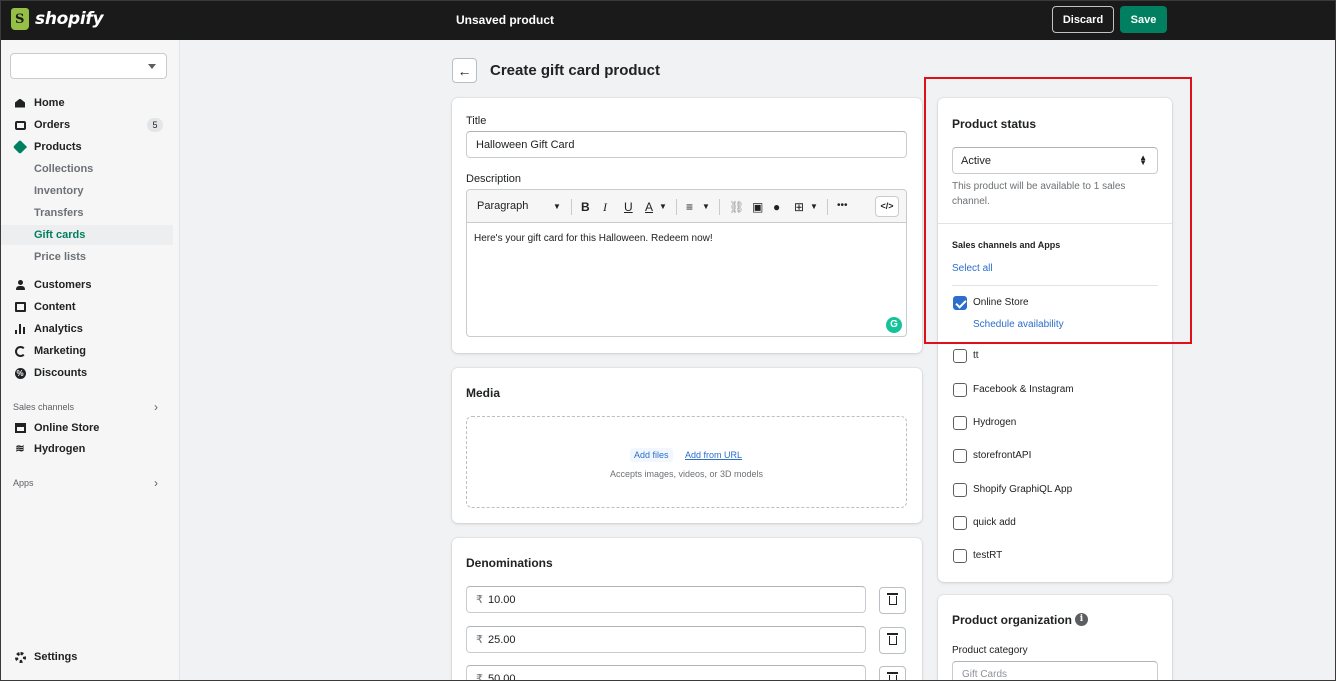 The width and height of the screenshot is (1336, 681). Describe the element at coordinates (90, 657) in the screenshot. I see `nav-settings: Settings` at that location.